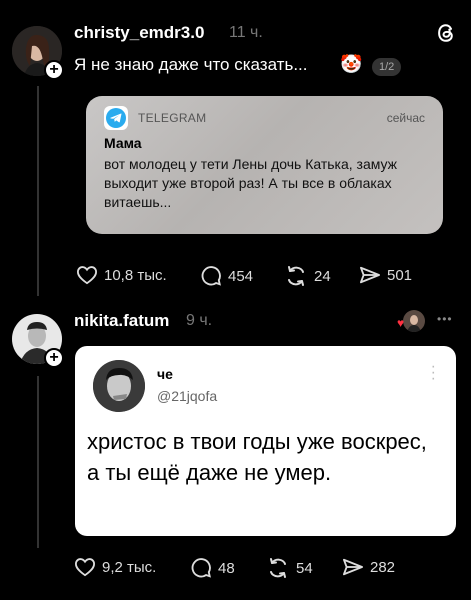 The width and height of the screenshot is (471, 600). I want to click on tweet-more-icon: · · ·, so click(433, 372).